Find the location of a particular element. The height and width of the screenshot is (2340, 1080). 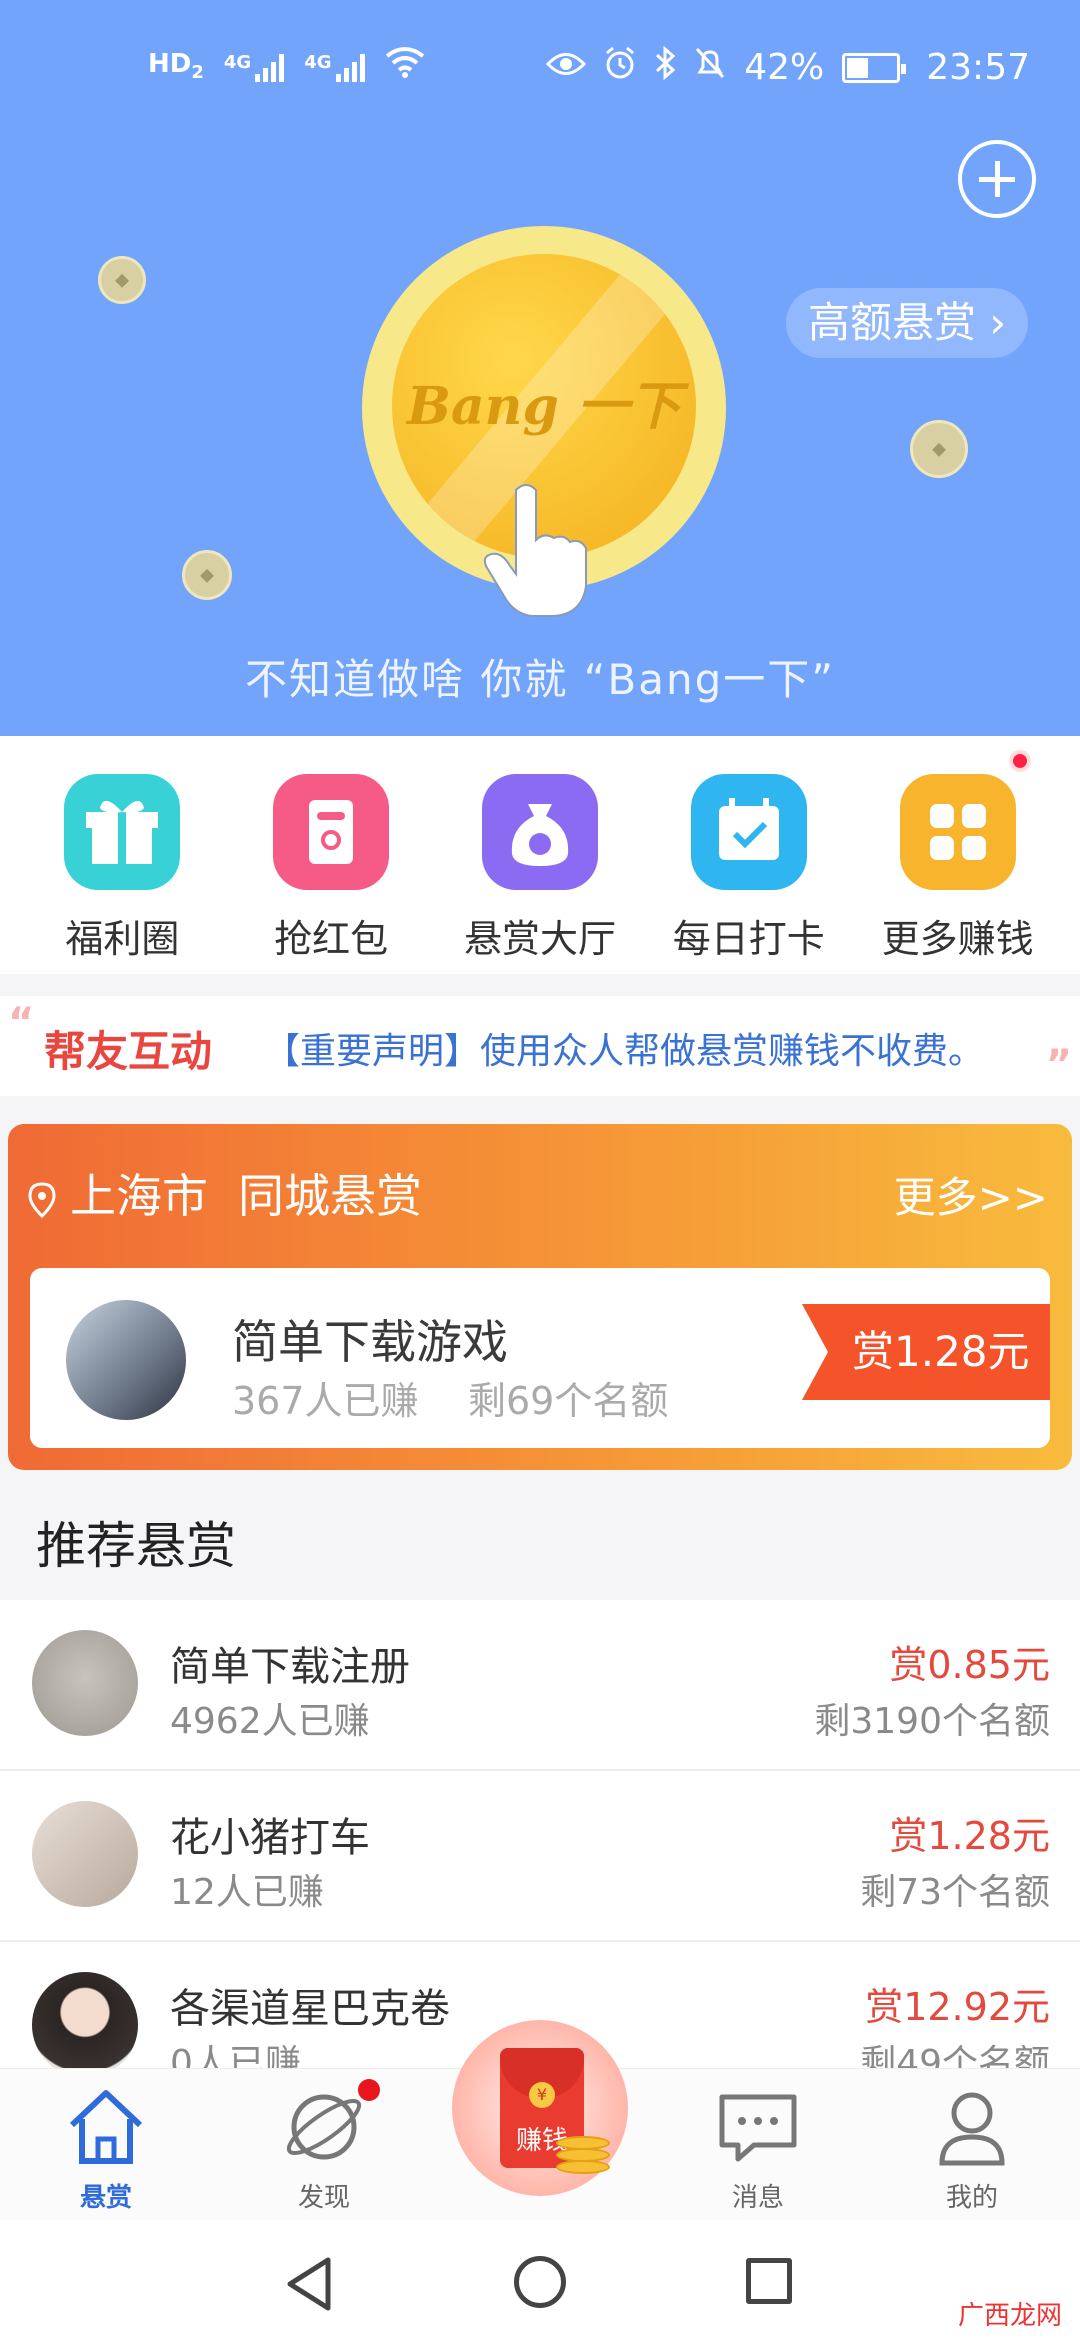

pointing-hand-icon is located at coordinates (538, 550).